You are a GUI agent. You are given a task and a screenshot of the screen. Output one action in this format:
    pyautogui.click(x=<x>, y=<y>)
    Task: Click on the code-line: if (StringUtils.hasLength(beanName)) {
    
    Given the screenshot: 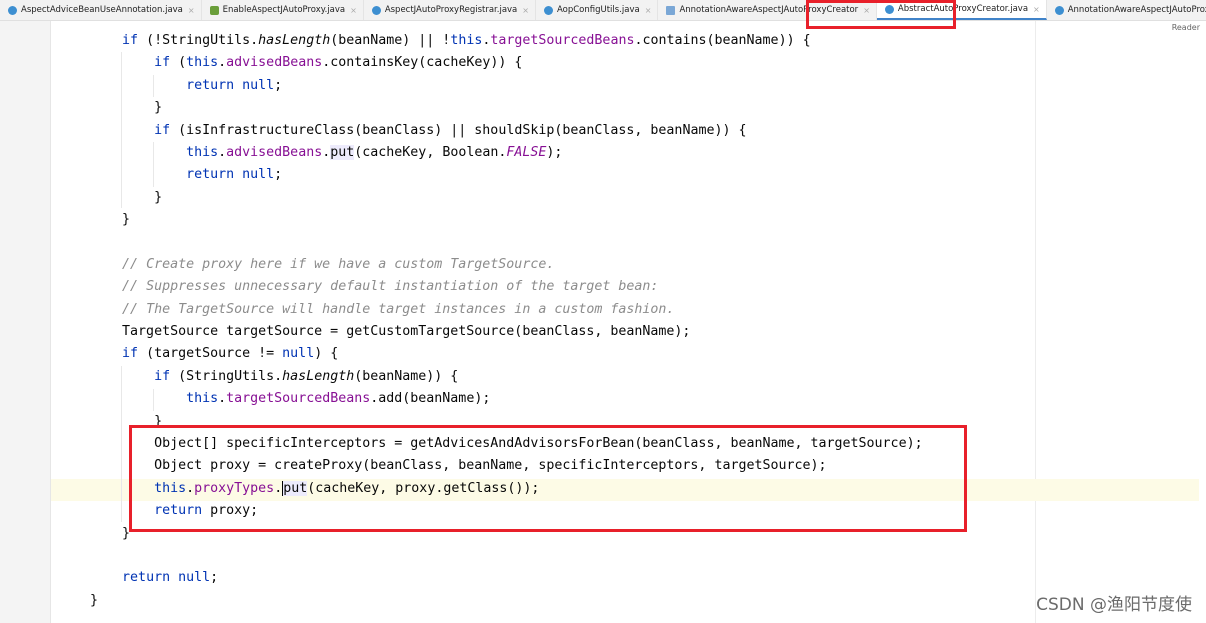 What is the action you would take?
    pyautogui.click(x=490, y=377)
    